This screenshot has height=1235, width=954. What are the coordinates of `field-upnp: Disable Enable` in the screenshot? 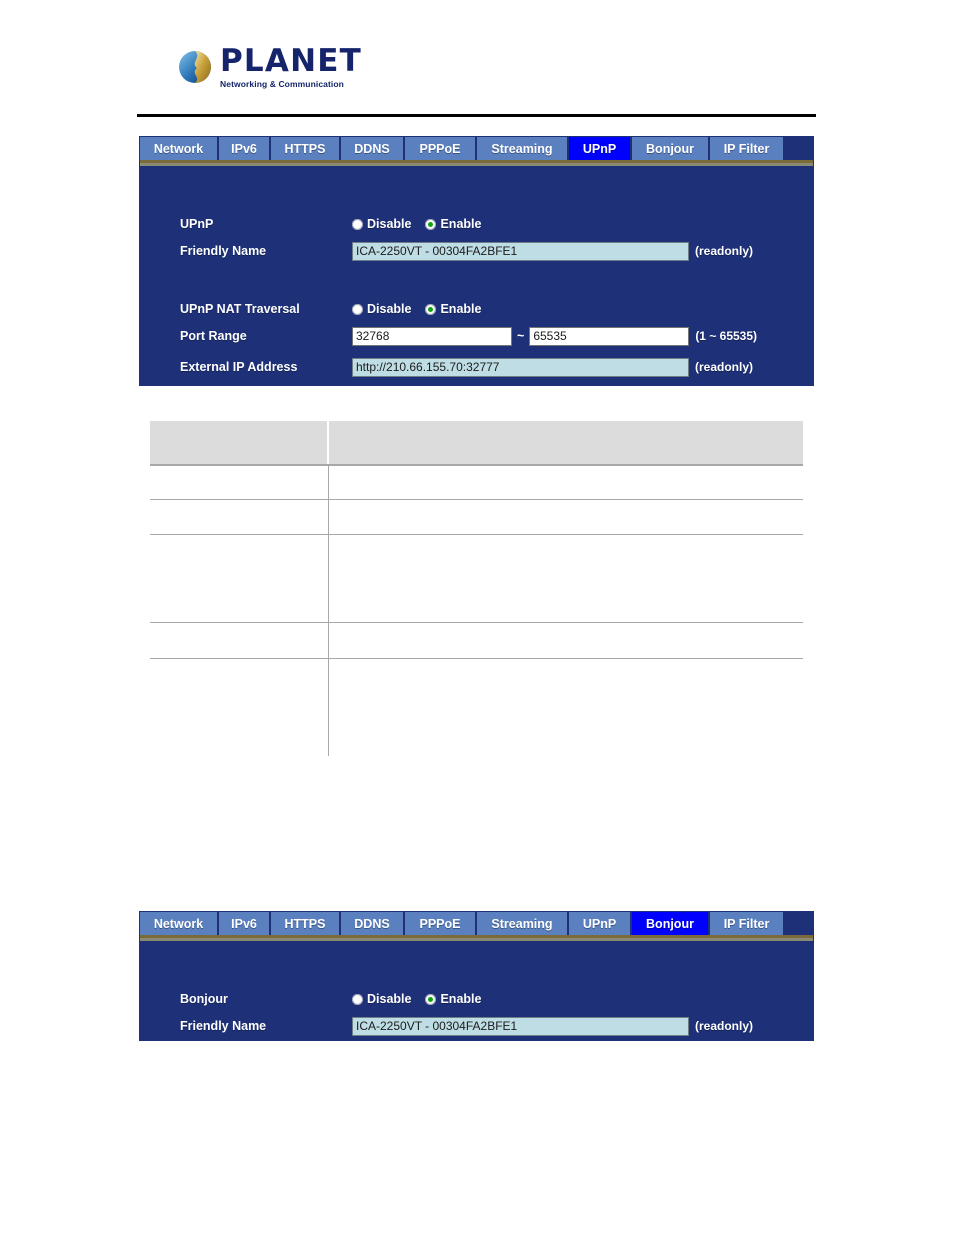 It's located at (416, 224).